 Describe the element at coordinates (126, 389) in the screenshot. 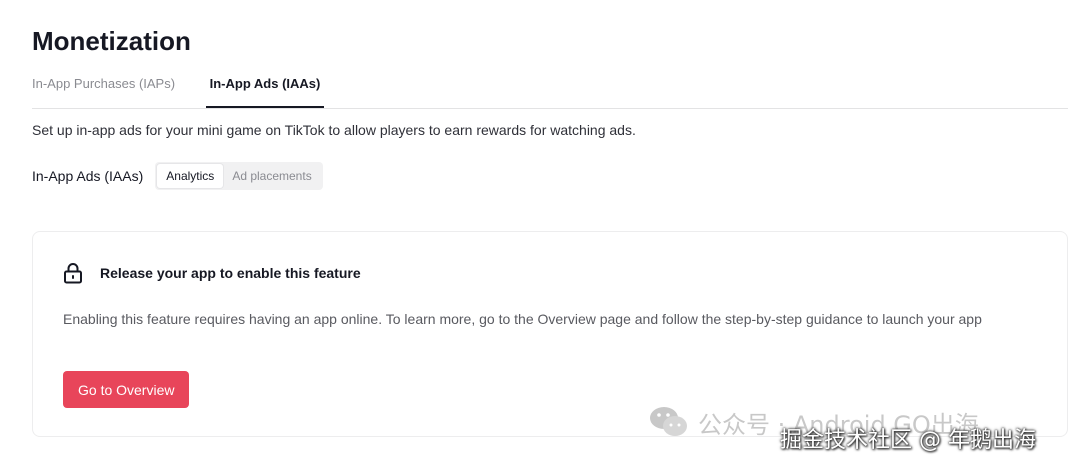

I see `go-to-overview-button: Go to Overview` at that location.